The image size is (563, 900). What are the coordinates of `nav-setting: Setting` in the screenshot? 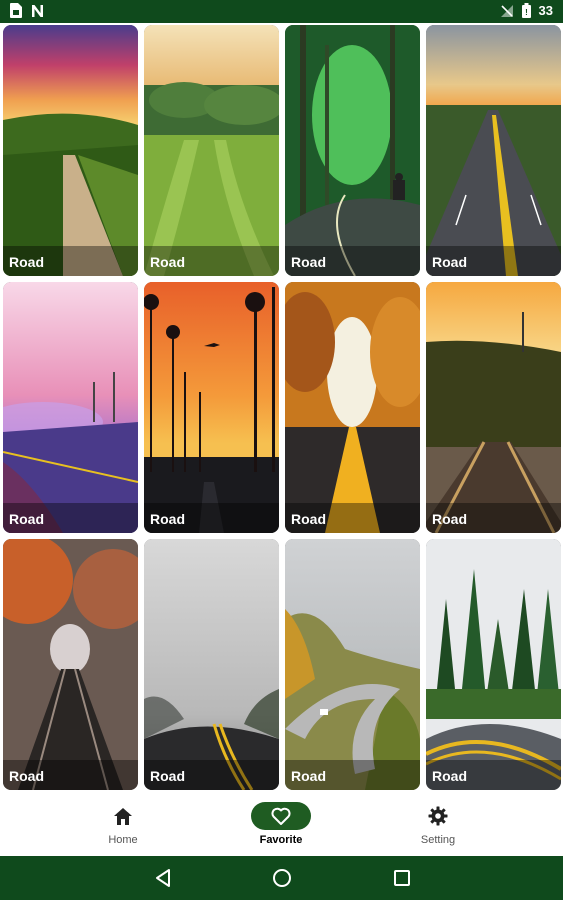 It's located at (438, 827).